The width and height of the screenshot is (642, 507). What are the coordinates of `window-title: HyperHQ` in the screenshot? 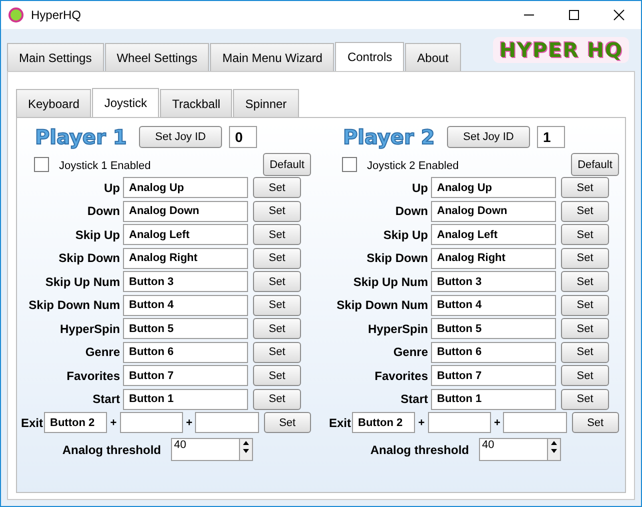 It's located at (56, 15).